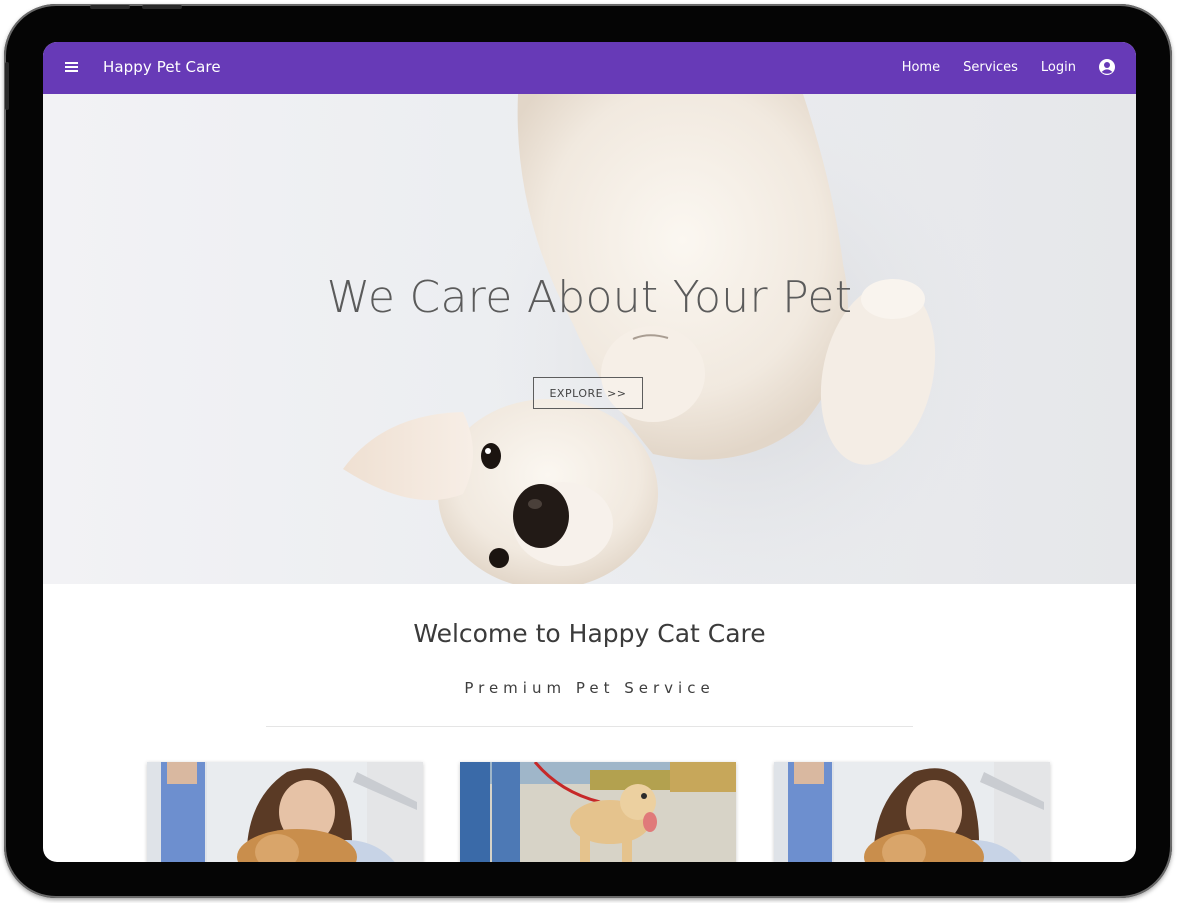  What do you see at coordinates (1107, 67) in the screenshot?
I see `account-circle-icon` at bounding box center [1107, 67].